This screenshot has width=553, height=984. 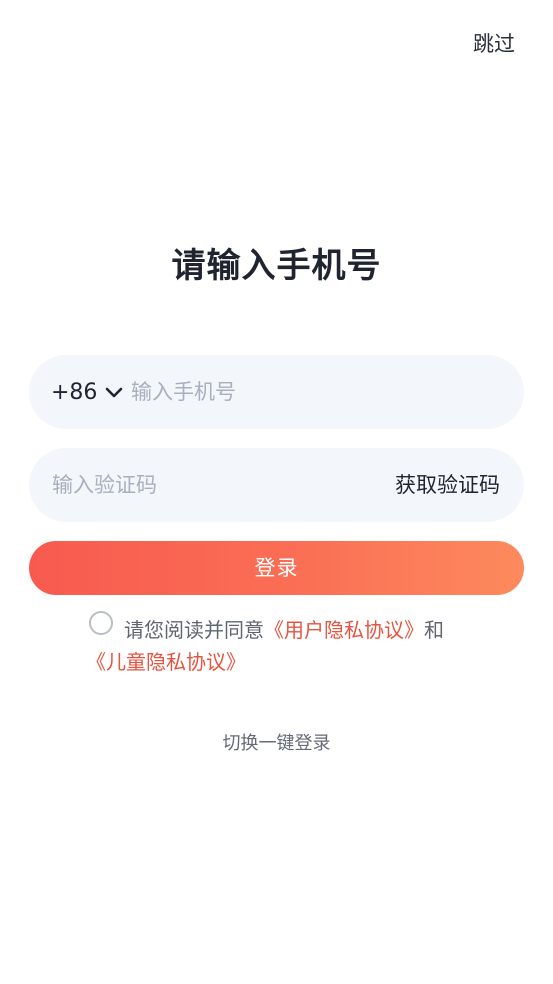 I want to click on agreement-checkbox, so click(x=101, y=623).